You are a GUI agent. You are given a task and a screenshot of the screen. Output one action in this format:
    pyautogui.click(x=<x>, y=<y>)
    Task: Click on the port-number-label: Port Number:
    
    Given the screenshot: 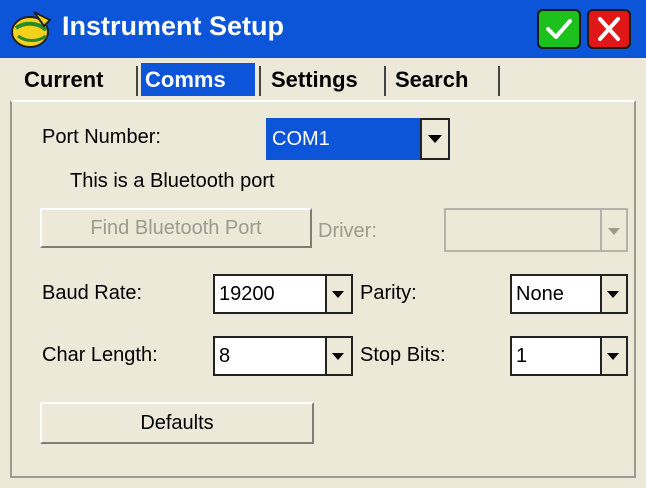 What is the action you would take?
    pyautogui.click(x=101, y=137)
    